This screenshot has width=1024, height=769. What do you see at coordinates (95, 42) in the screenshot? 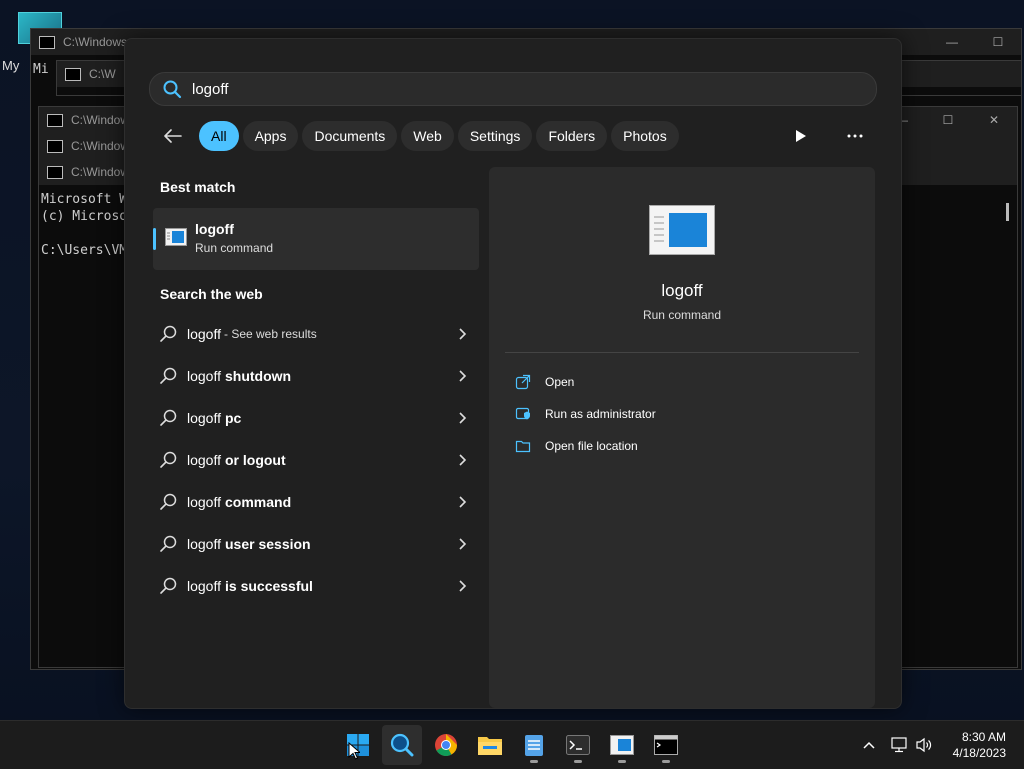
I see `cmd-window-title: C:\Windows` at bounding box center [95, 42].